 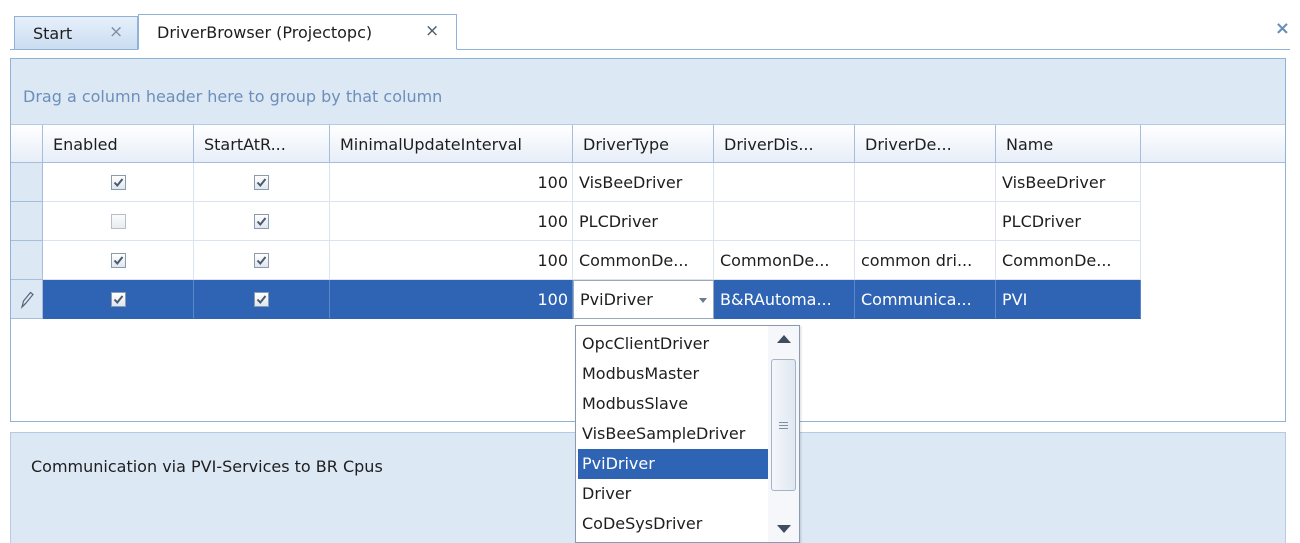 I want to click on dropdown-option: OpcClientDriver, so click(x=673, y=344).